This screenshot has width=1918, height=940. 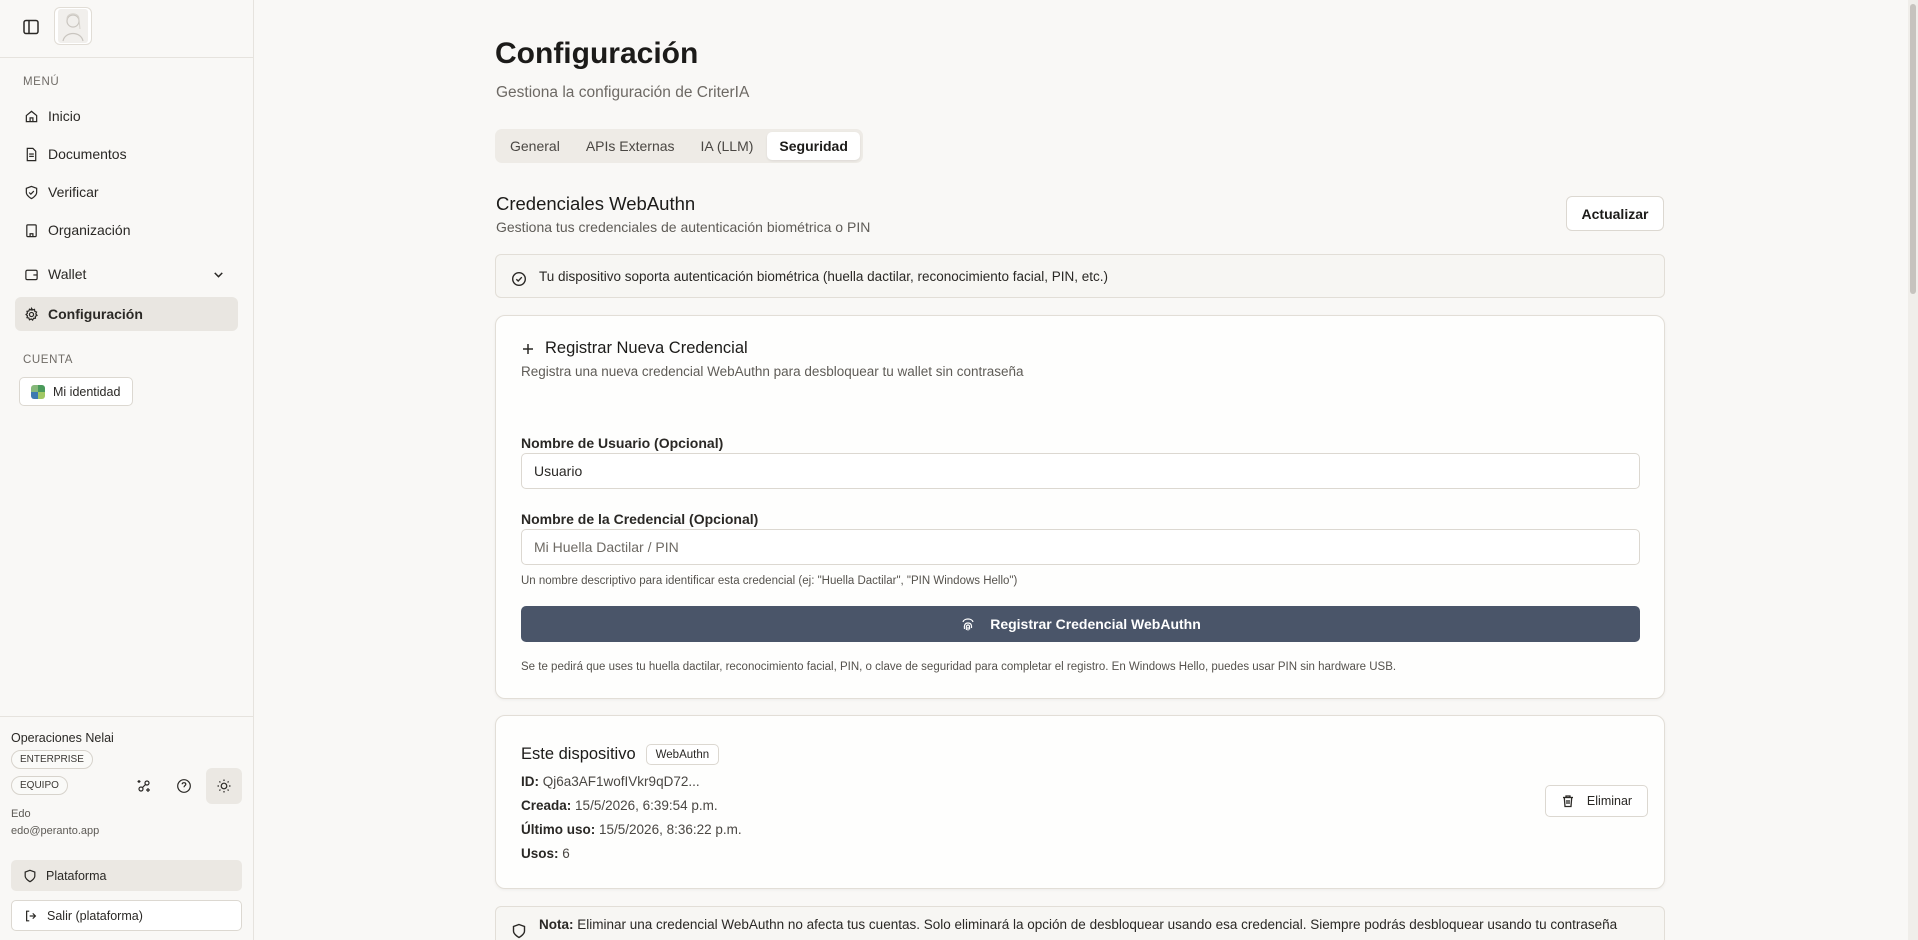 What do you see at coordinates (31, 154) in the screenshot?
I see `document-icon` at bounding box center [31, 154].